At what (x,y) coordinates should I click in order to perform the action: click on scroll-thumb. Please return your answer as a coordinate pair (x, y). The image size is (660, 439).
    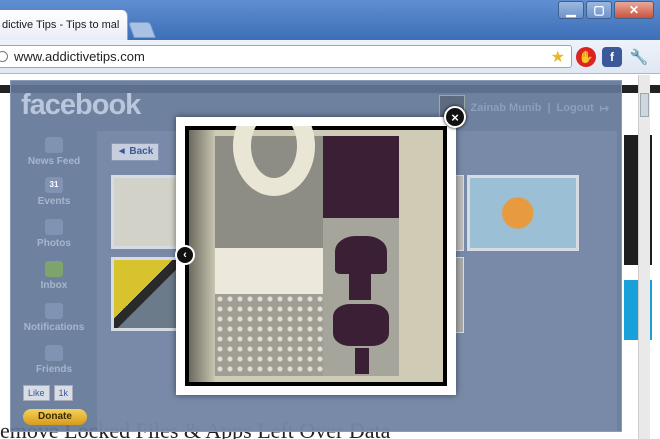
    Looking at the image, I should click on (644, 105).